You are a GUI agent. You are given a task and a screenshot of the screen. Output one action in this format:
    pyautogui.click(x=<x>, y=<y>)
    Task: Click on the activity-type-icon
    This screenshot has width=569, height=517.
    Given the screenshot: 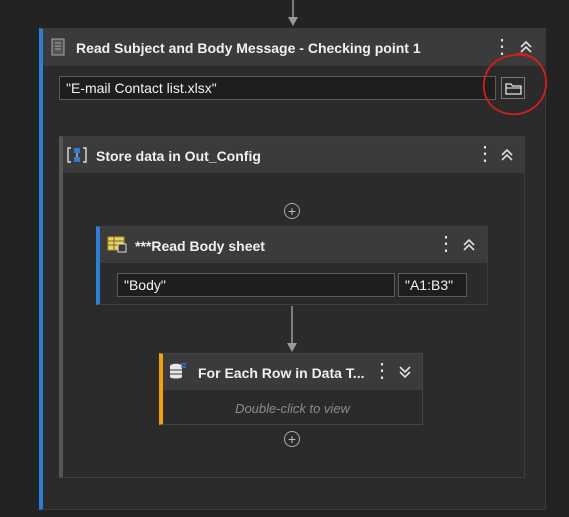 What is the action you would take?
    pyautogui.click(x=58, y=47)
    